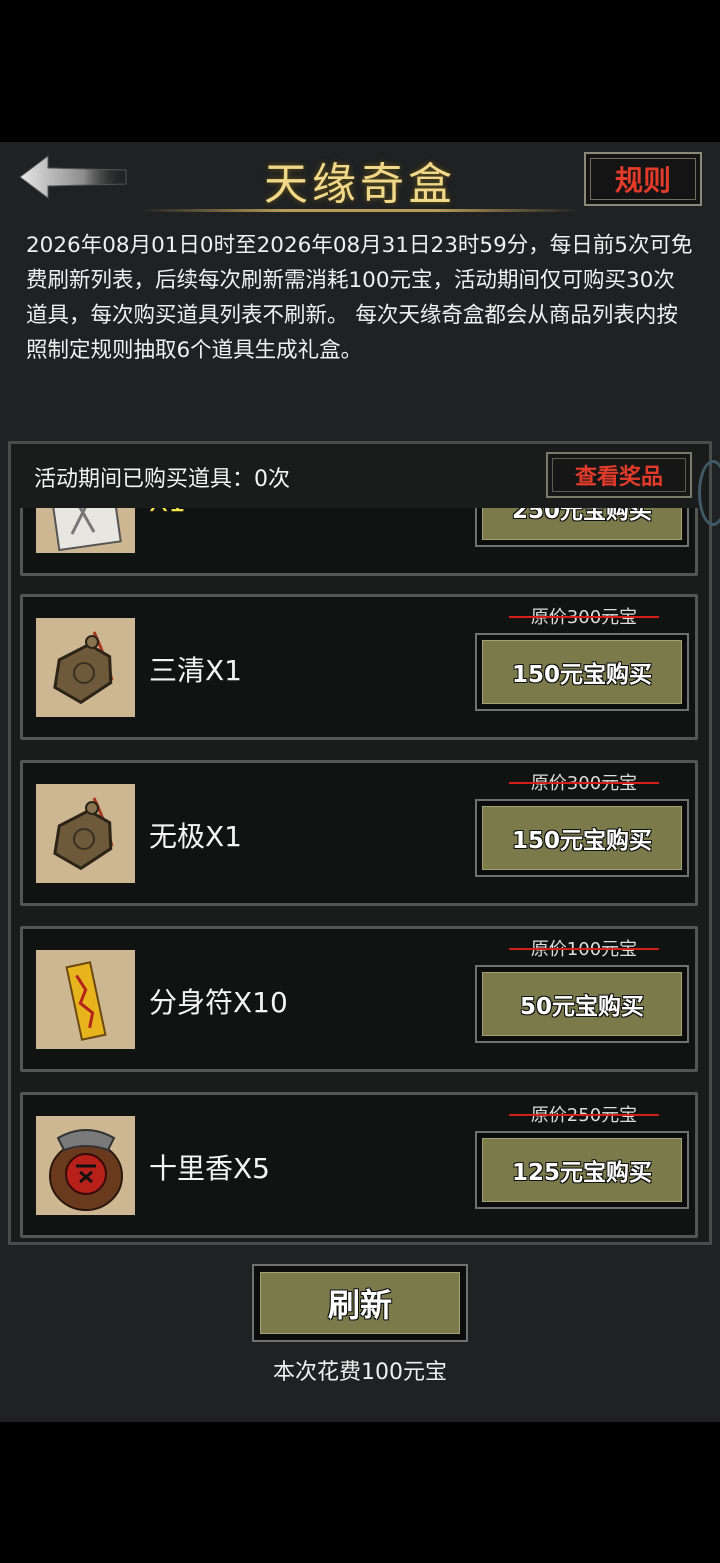 Image resolution: width=720 pixels, height=1563 pixels. I want to click on view-prizes-label: 查看奖品, so click(619, 475).